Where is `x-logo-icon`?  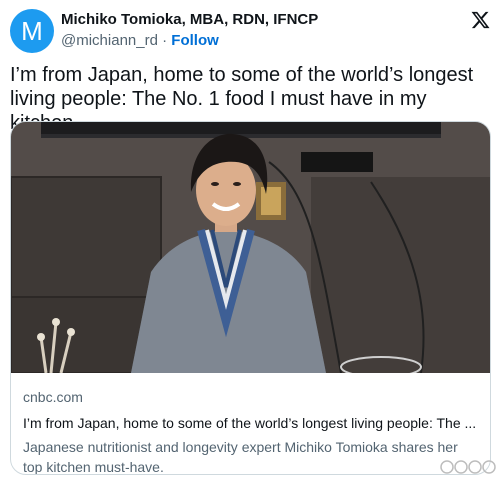
x-logo-icon is located at coordinates (480, 20).